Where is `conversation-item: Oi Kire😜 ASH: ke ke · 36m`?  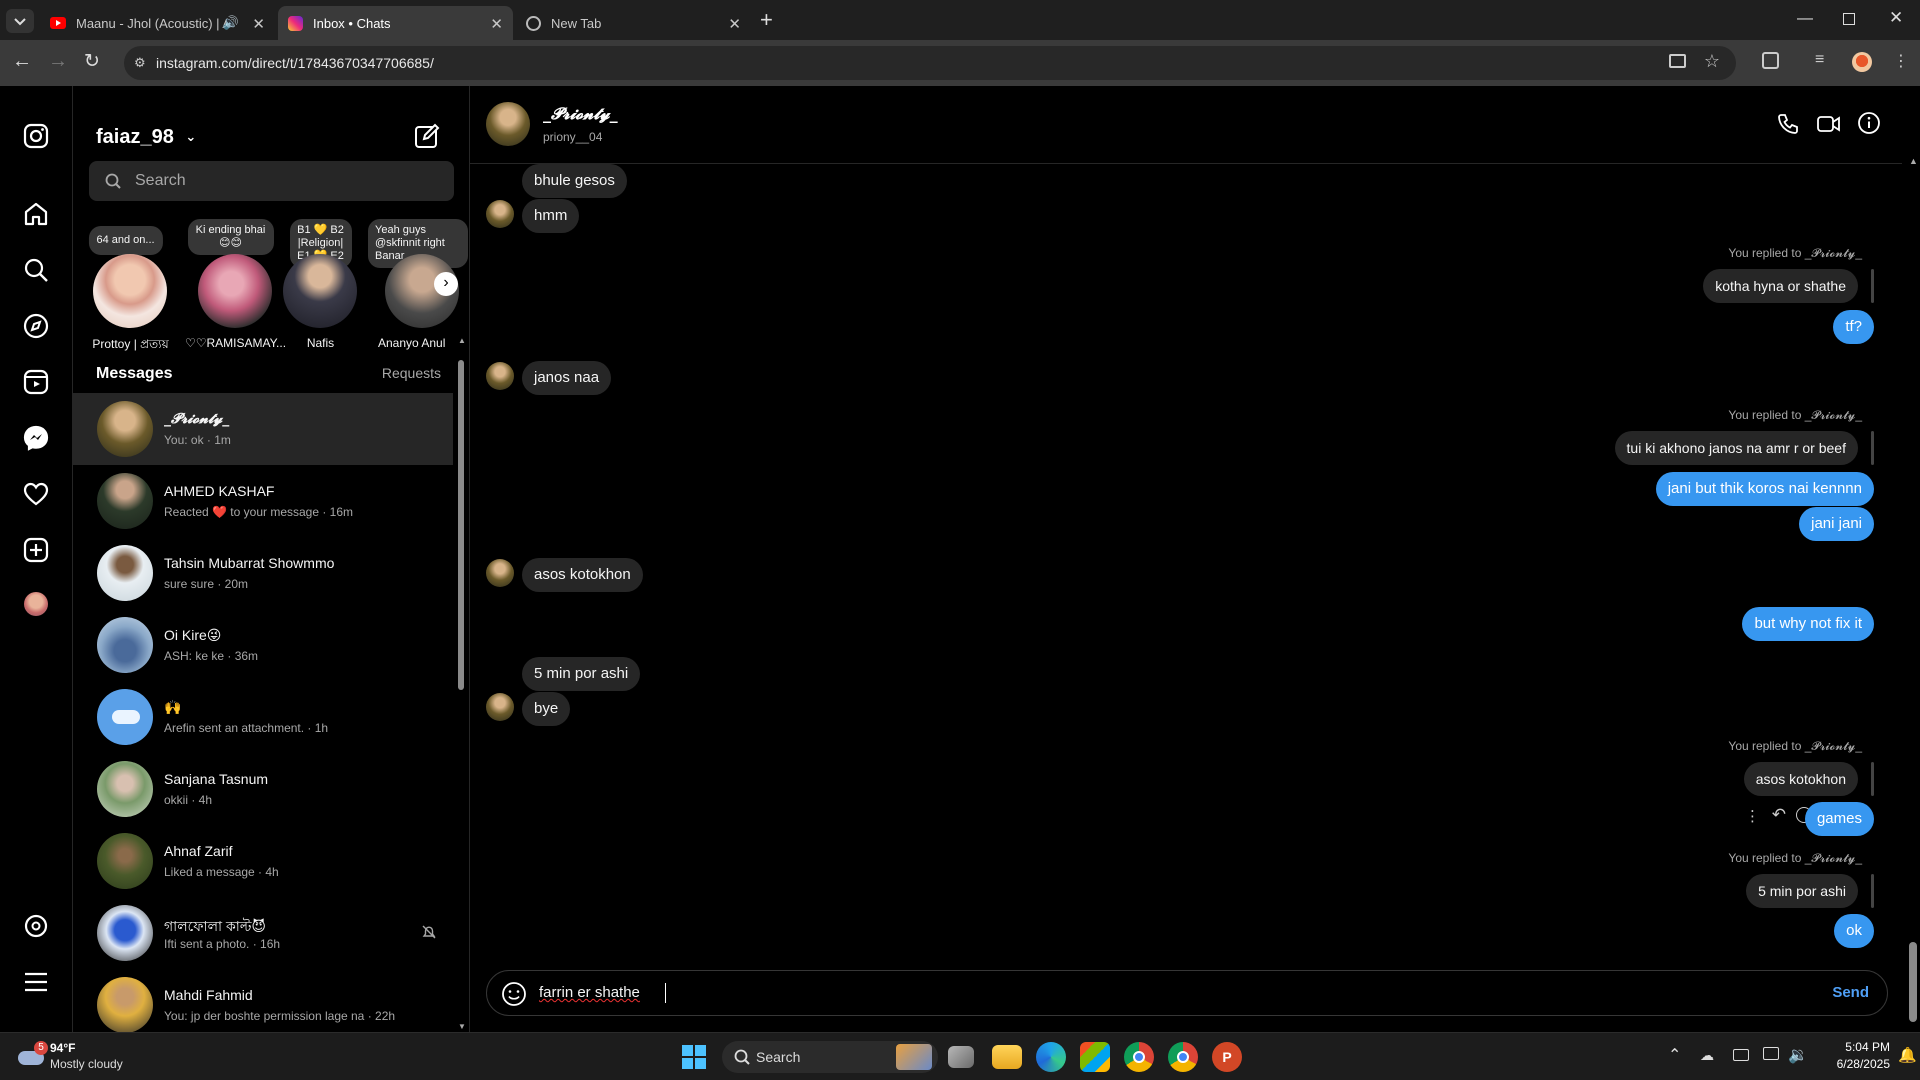
conversation-item: Oi Kire😜 ASH: ke ke · 36m is located at coordinates (263, 645).